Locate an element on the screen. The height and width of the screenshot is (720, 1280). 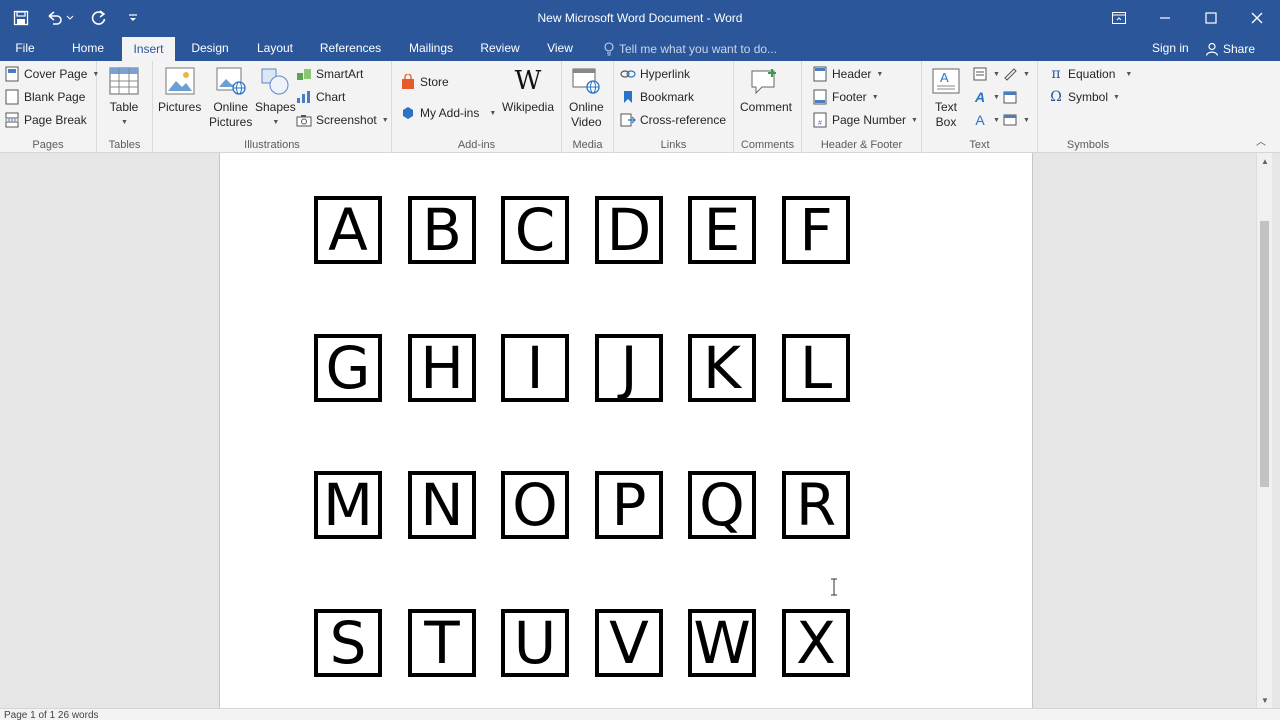
blank-page-button: Blank Page is located at coordinates (44, 97).